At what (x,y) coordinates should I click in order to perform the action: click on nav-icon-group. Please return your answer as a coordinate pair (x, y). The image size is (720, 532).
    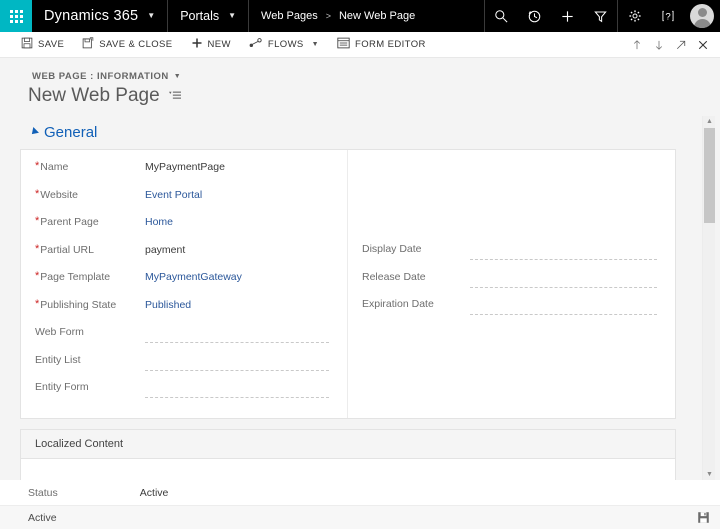
    Looking at the image, I should click on (550, 16).